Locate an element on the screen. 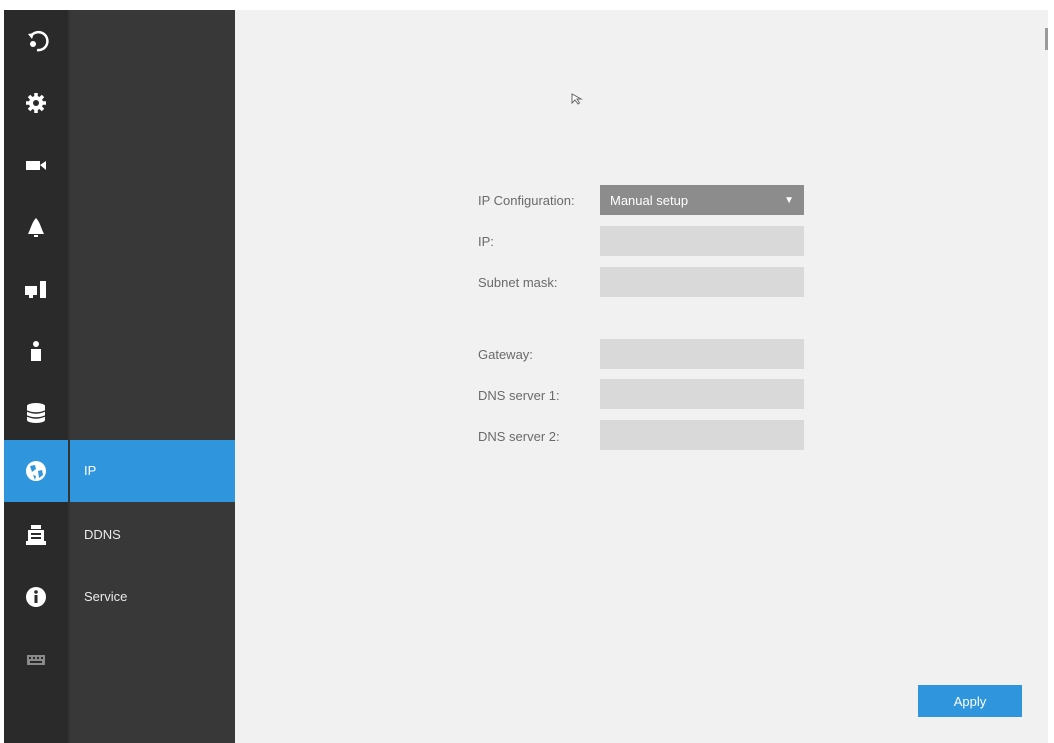  logout-icon is located at coordinates (36, 41).